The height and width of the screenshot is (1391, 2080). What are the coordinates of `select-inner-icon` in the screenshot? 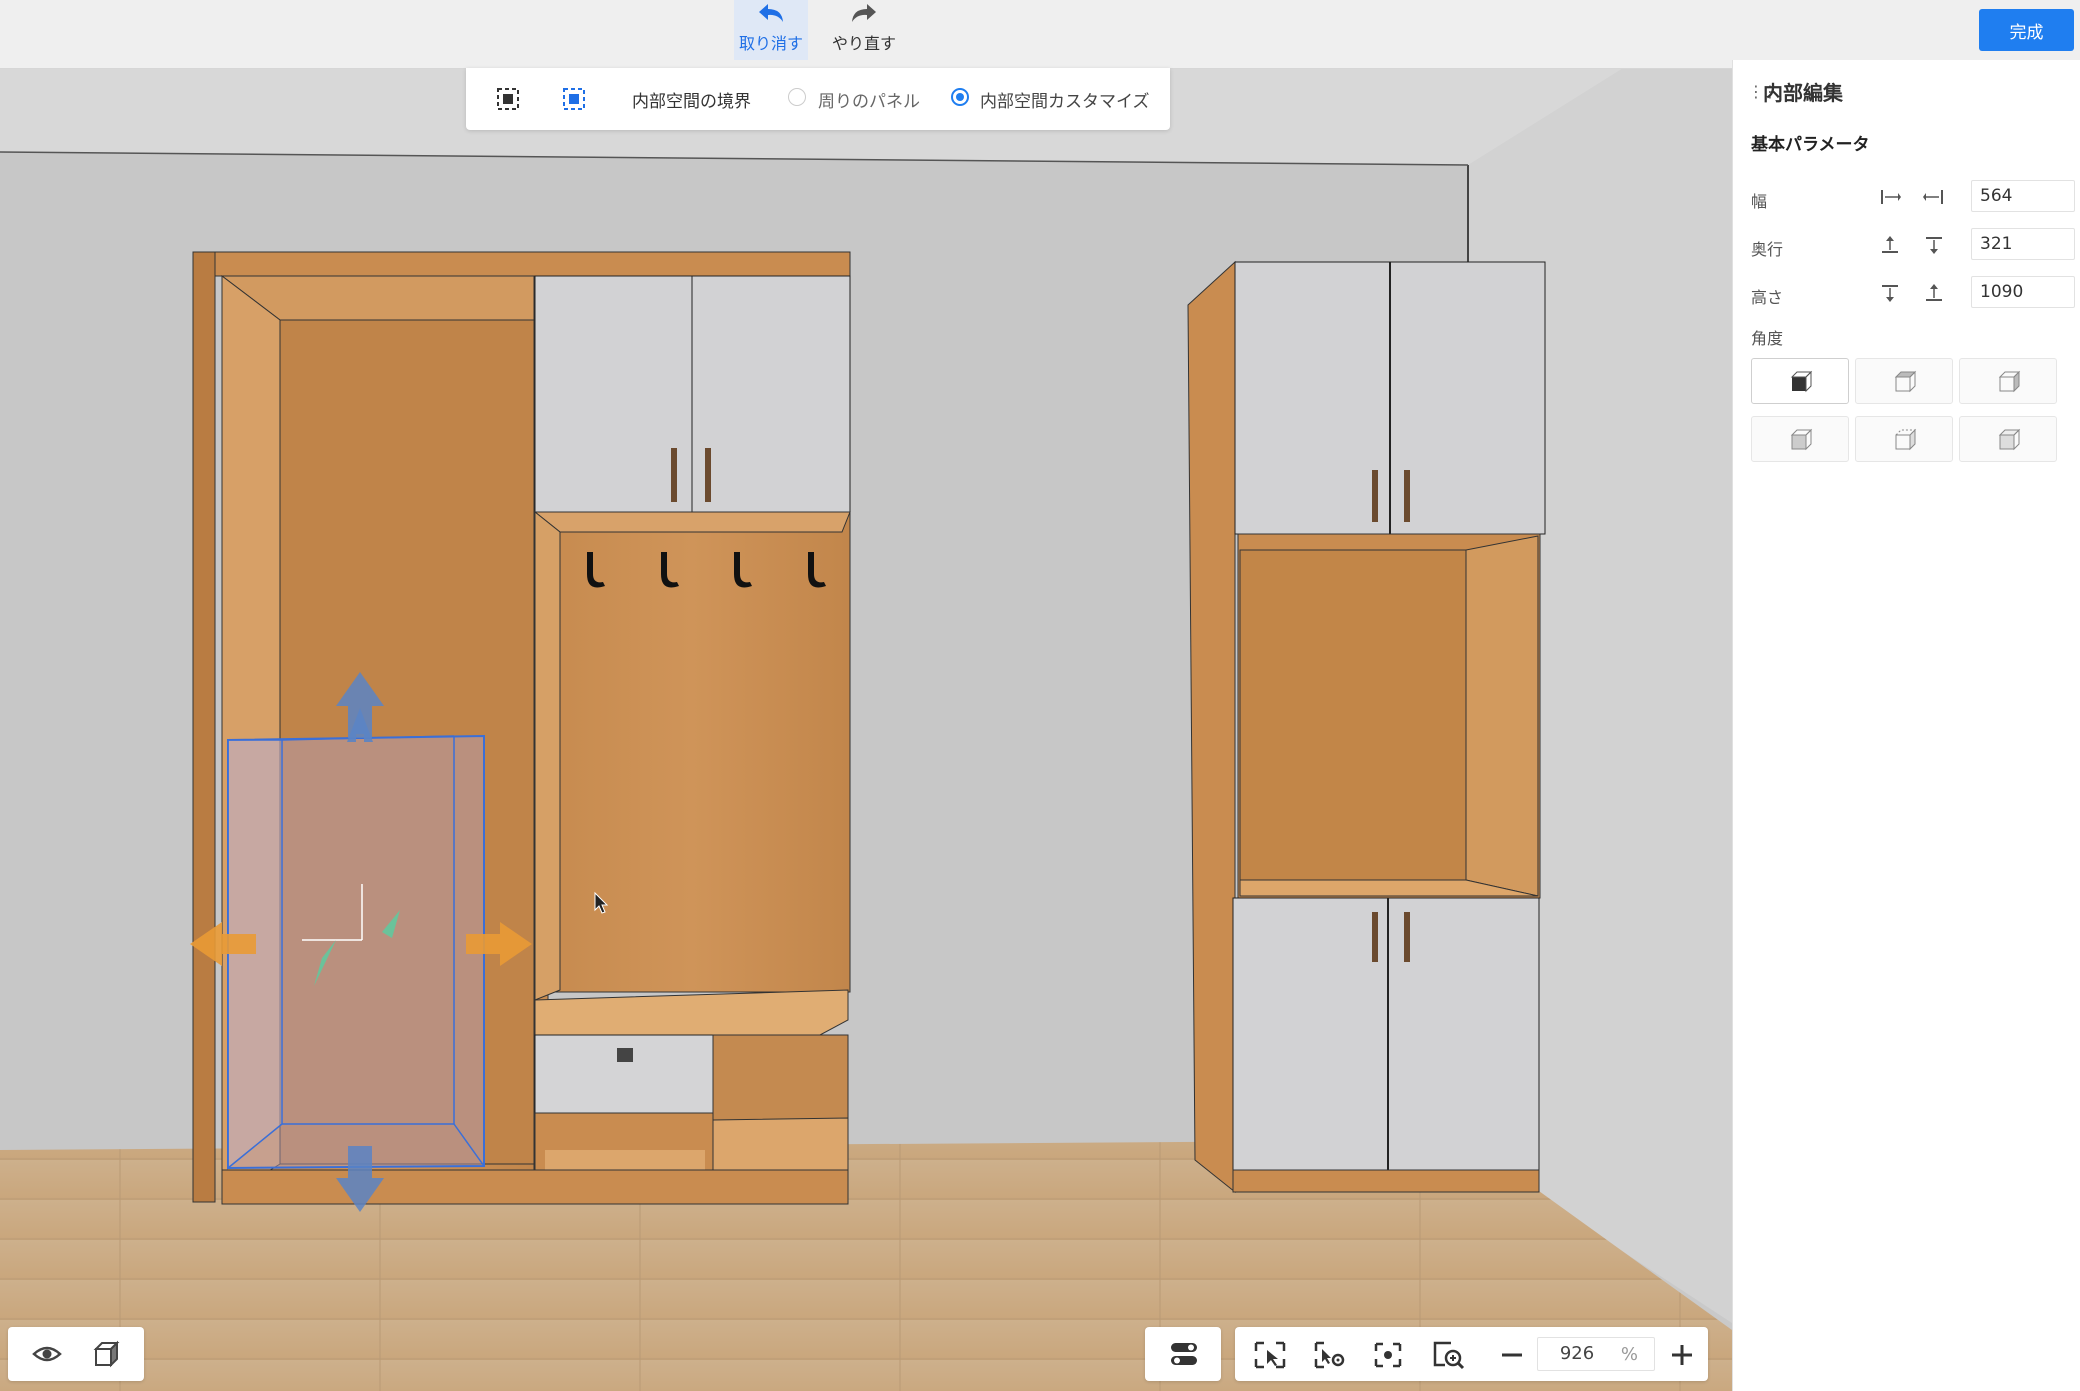 It's located at (574, 99).